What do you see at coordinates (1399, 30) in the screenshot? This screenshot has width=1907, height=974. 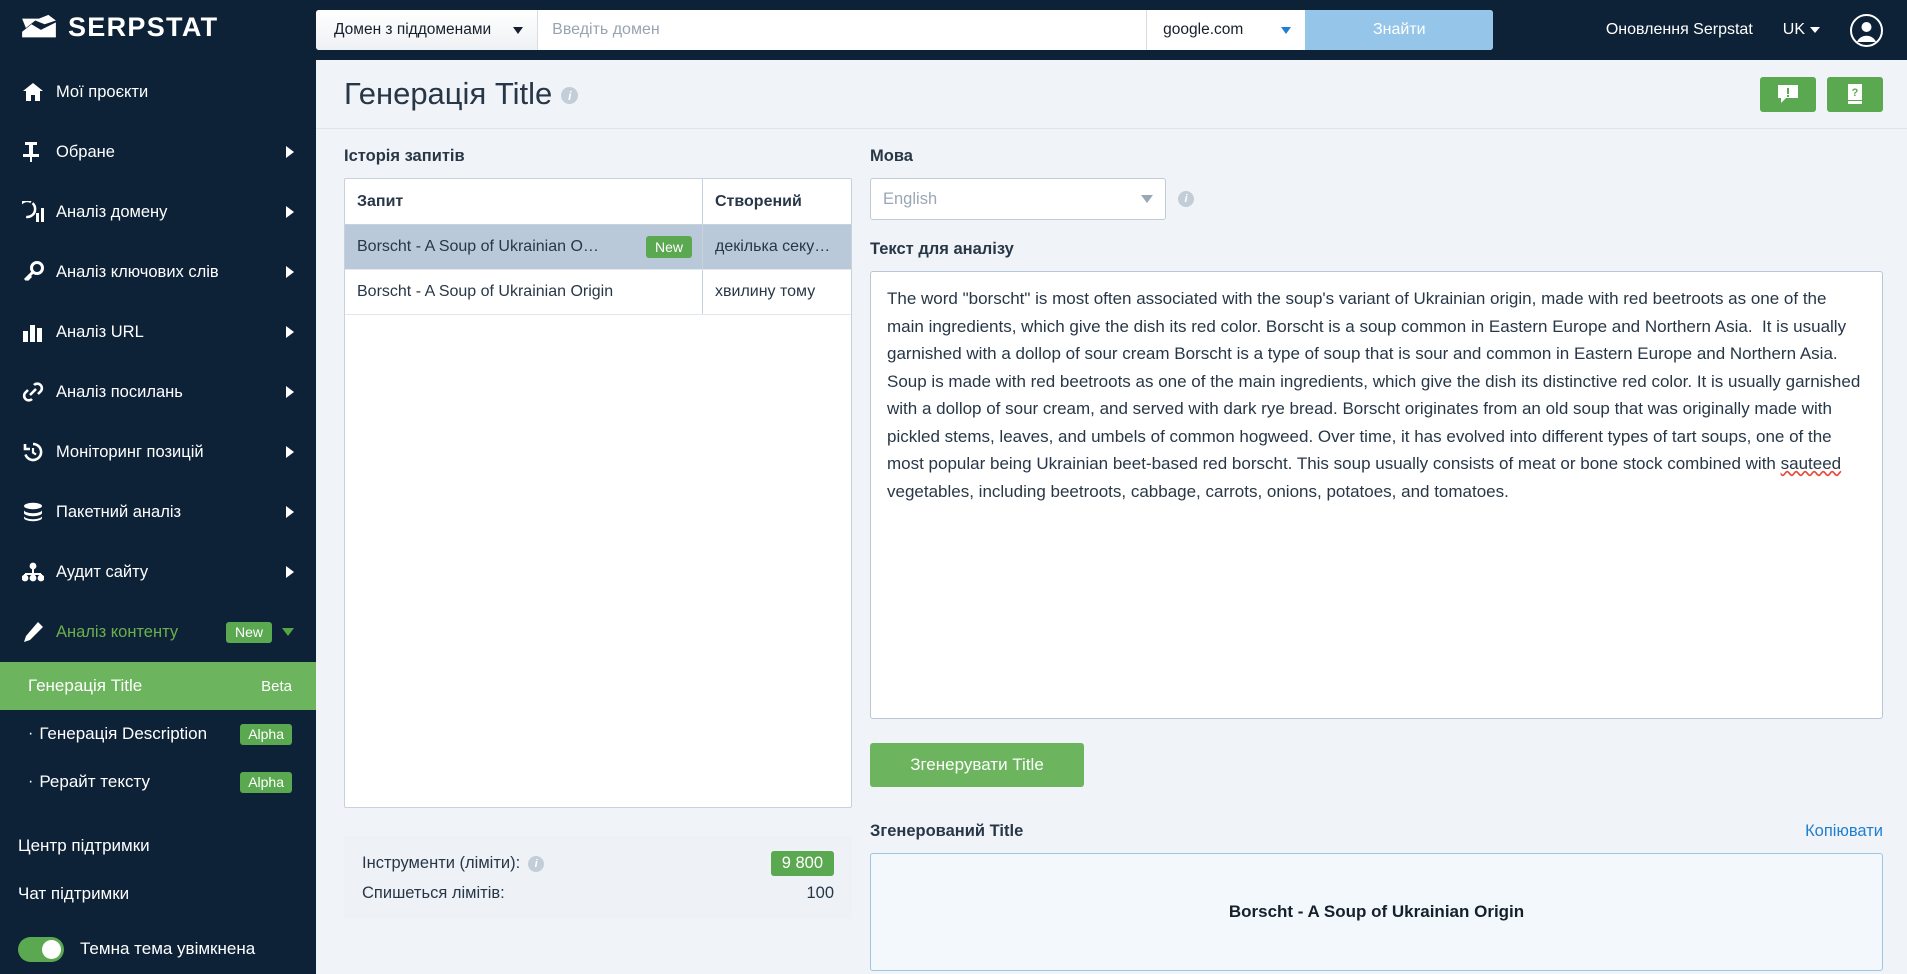 I see `search-button: Знайти` at bounding box center [1399, 30].